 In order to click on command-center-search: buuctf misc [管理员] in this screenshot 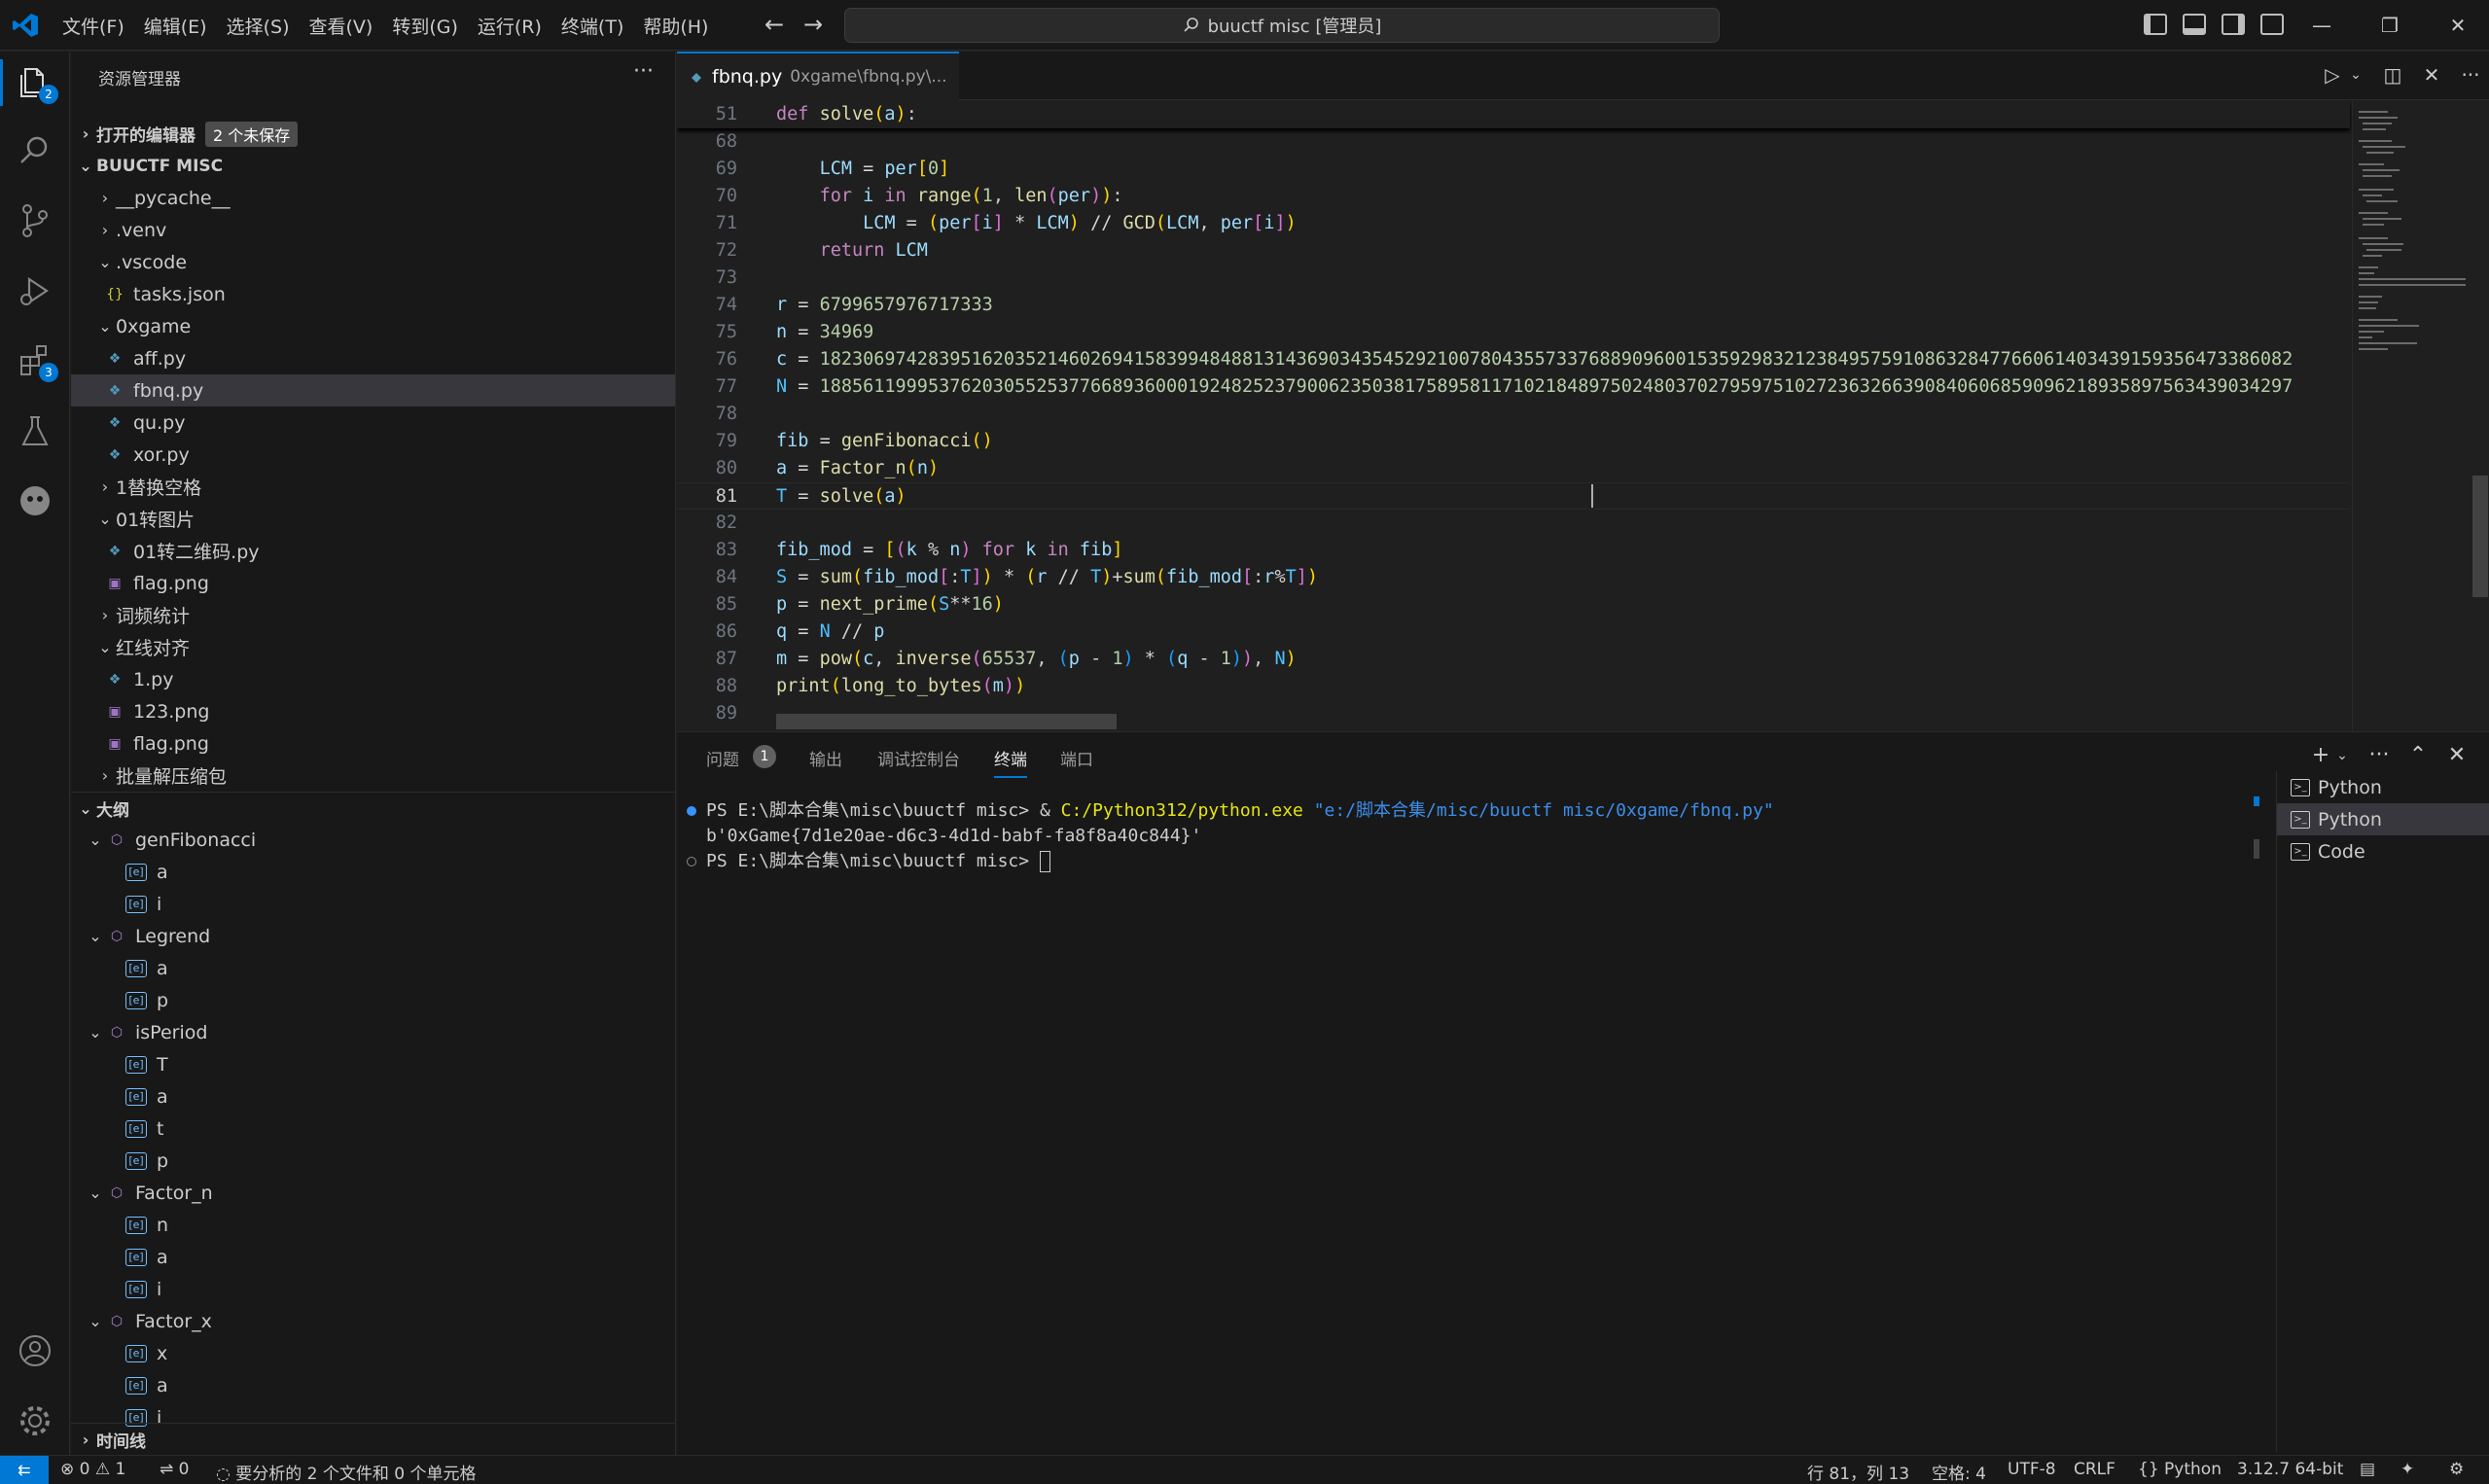, I will do `click(1282, 26)`.